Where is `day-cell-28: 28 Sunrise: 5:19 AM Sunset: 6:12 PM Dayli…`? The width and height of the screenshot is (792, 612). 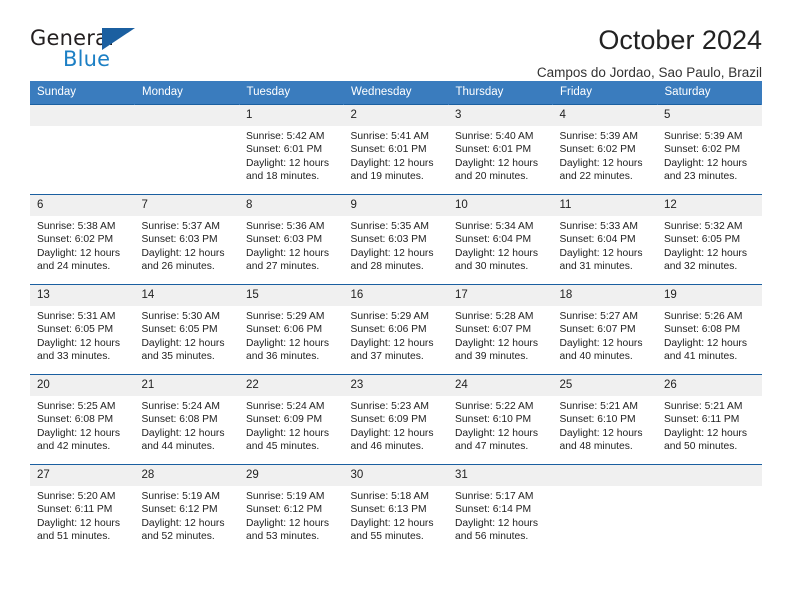 day-cell-28: 28 Sunrise: 5:19 AM Sunset: 6:12 PM Dayli… is located at coordinates (186, 509).